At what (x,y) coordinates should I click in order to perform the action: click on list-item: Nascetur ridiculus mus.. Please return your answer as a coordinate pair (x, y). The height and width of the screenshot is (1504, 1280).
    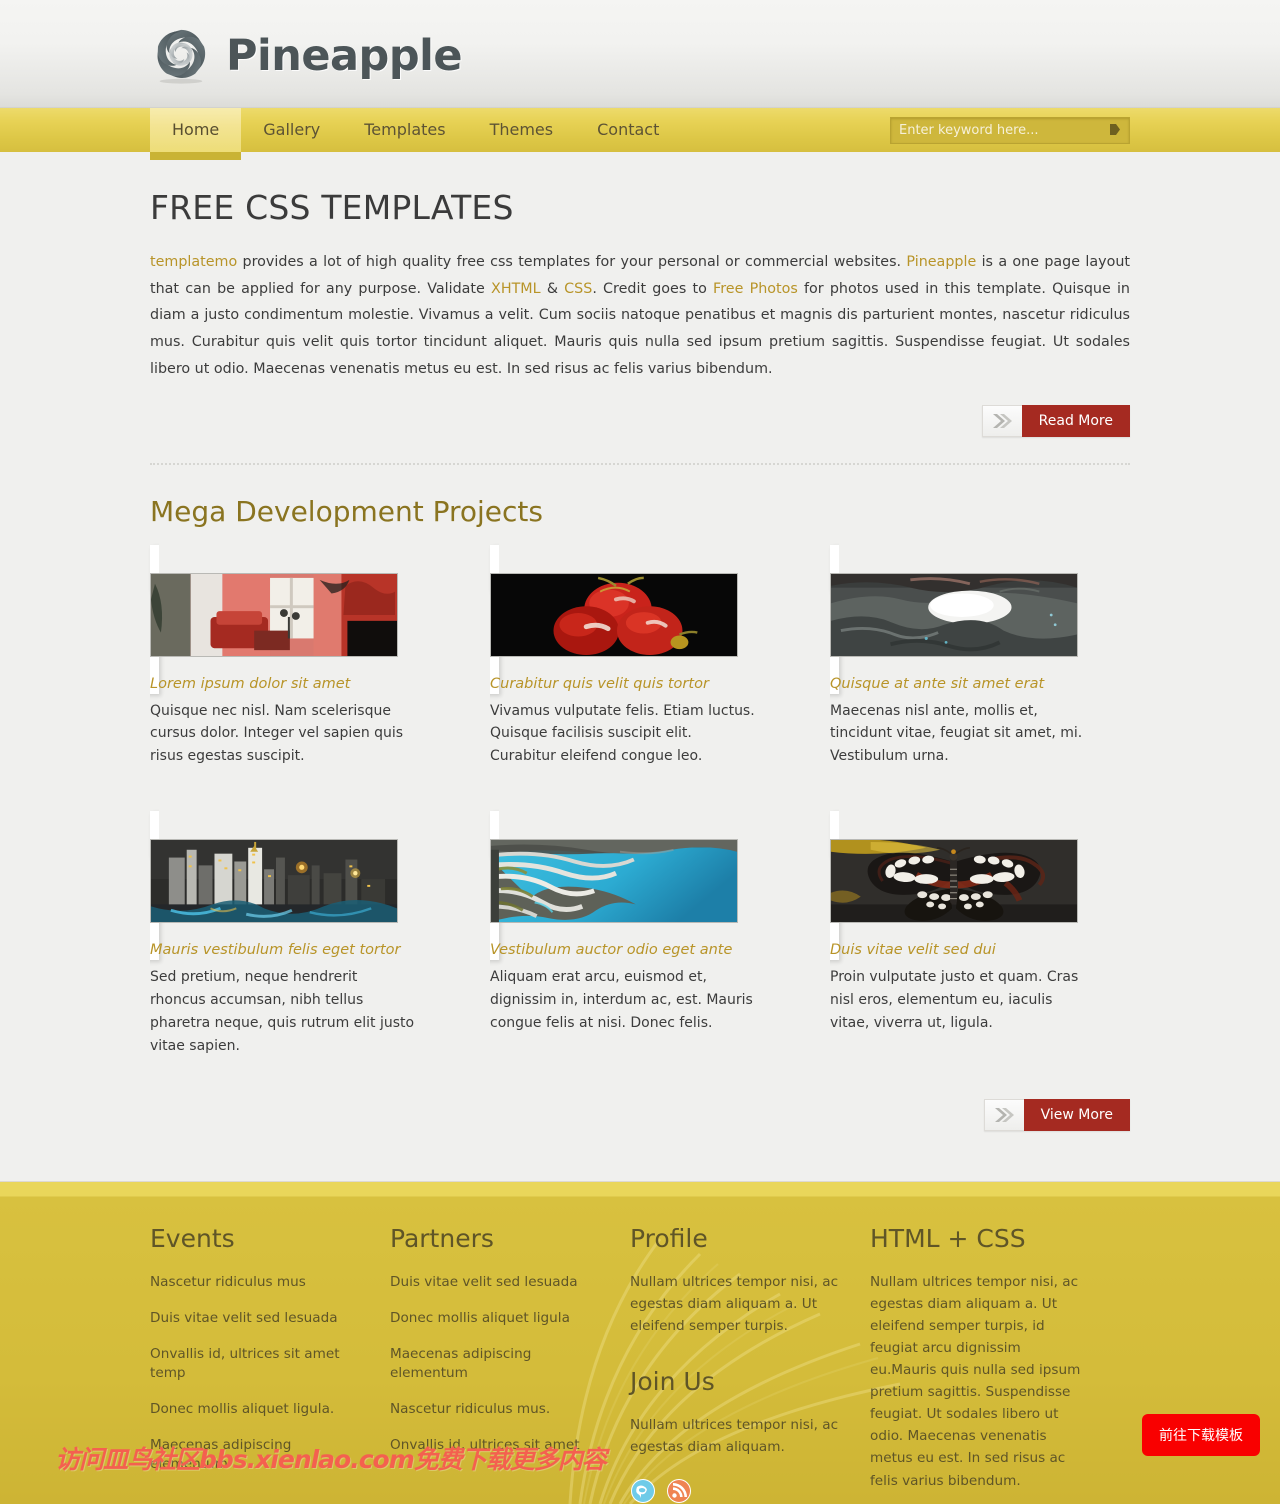
    Looking at the image, I should click on (495, 1407).